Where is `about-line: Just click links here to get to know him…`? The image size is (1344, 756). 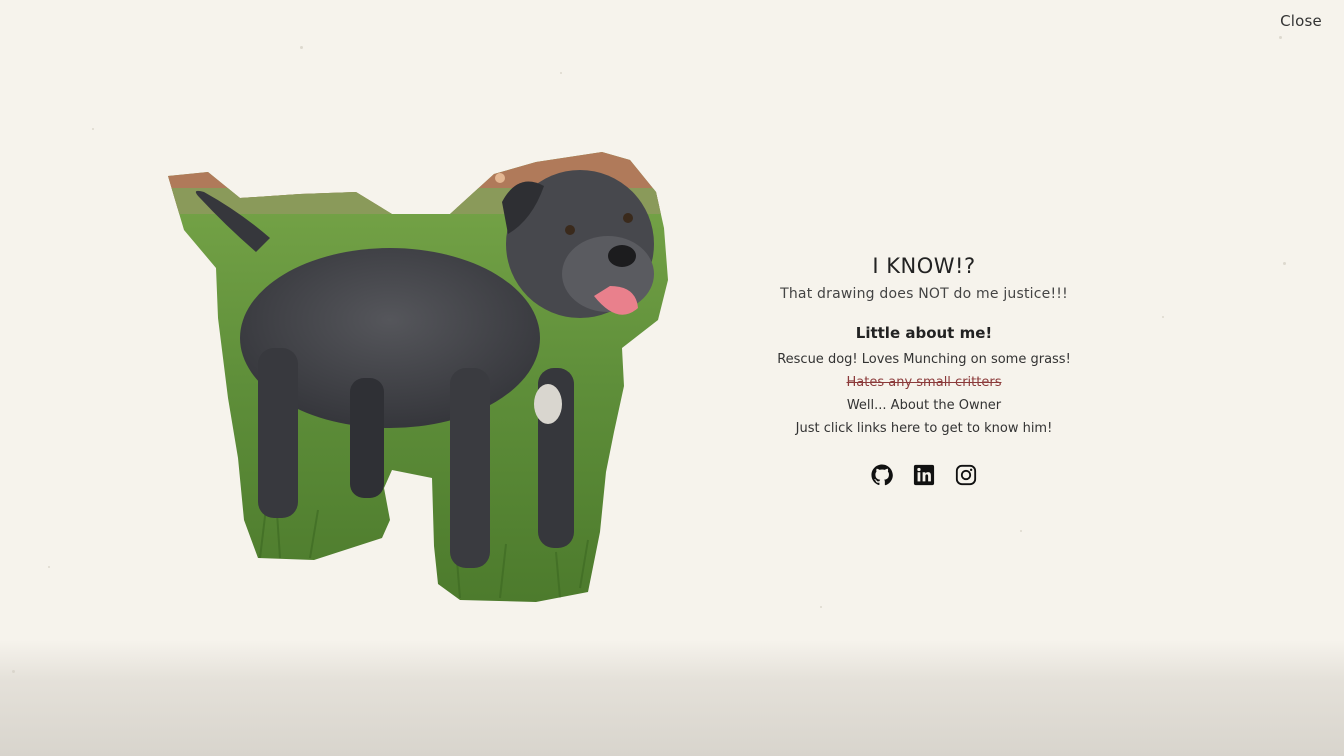 about-line: Just click links here to get to know him… is located at coordinates (924, 428).